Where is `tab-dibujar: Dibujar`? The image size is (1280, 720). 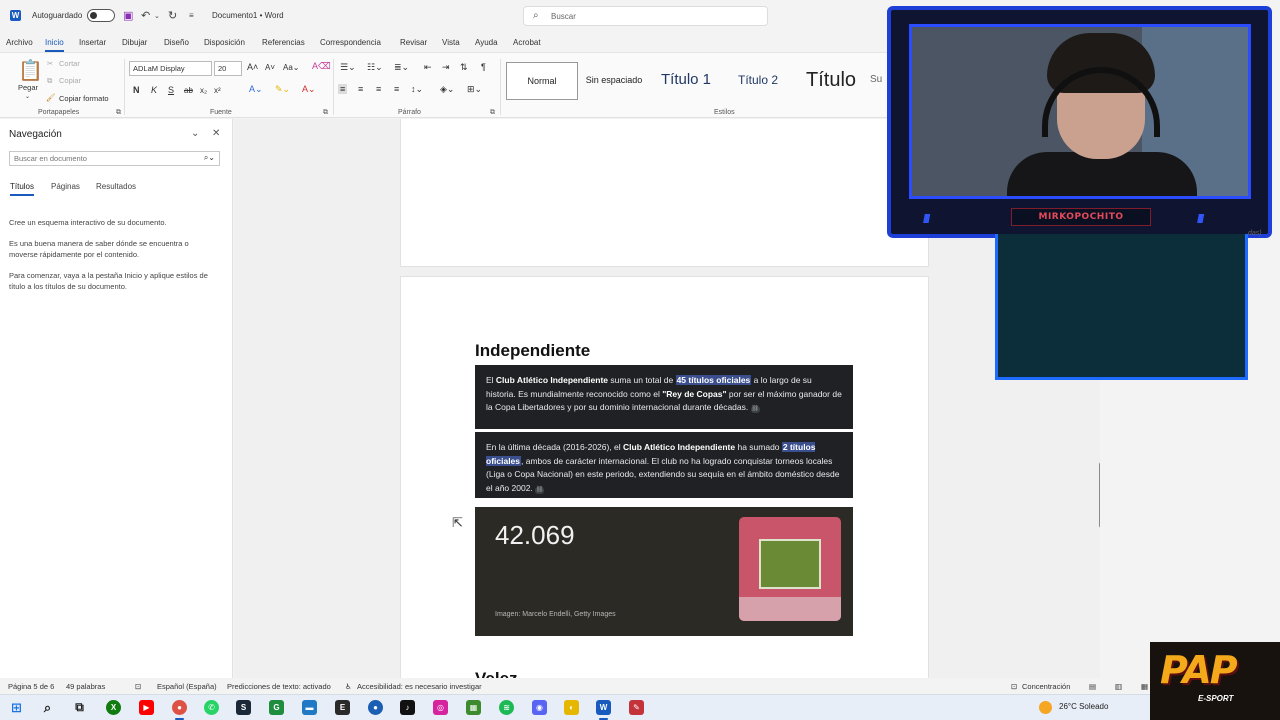 tab-dibujar: Dibujar is located at coordinates (134, 42).